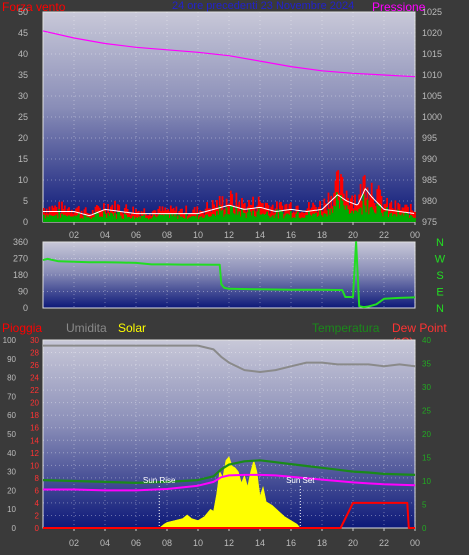 This screenshot has height=555, width=469. I want to click on pressure-axis-tick-label: 1020, so click(432, 33).